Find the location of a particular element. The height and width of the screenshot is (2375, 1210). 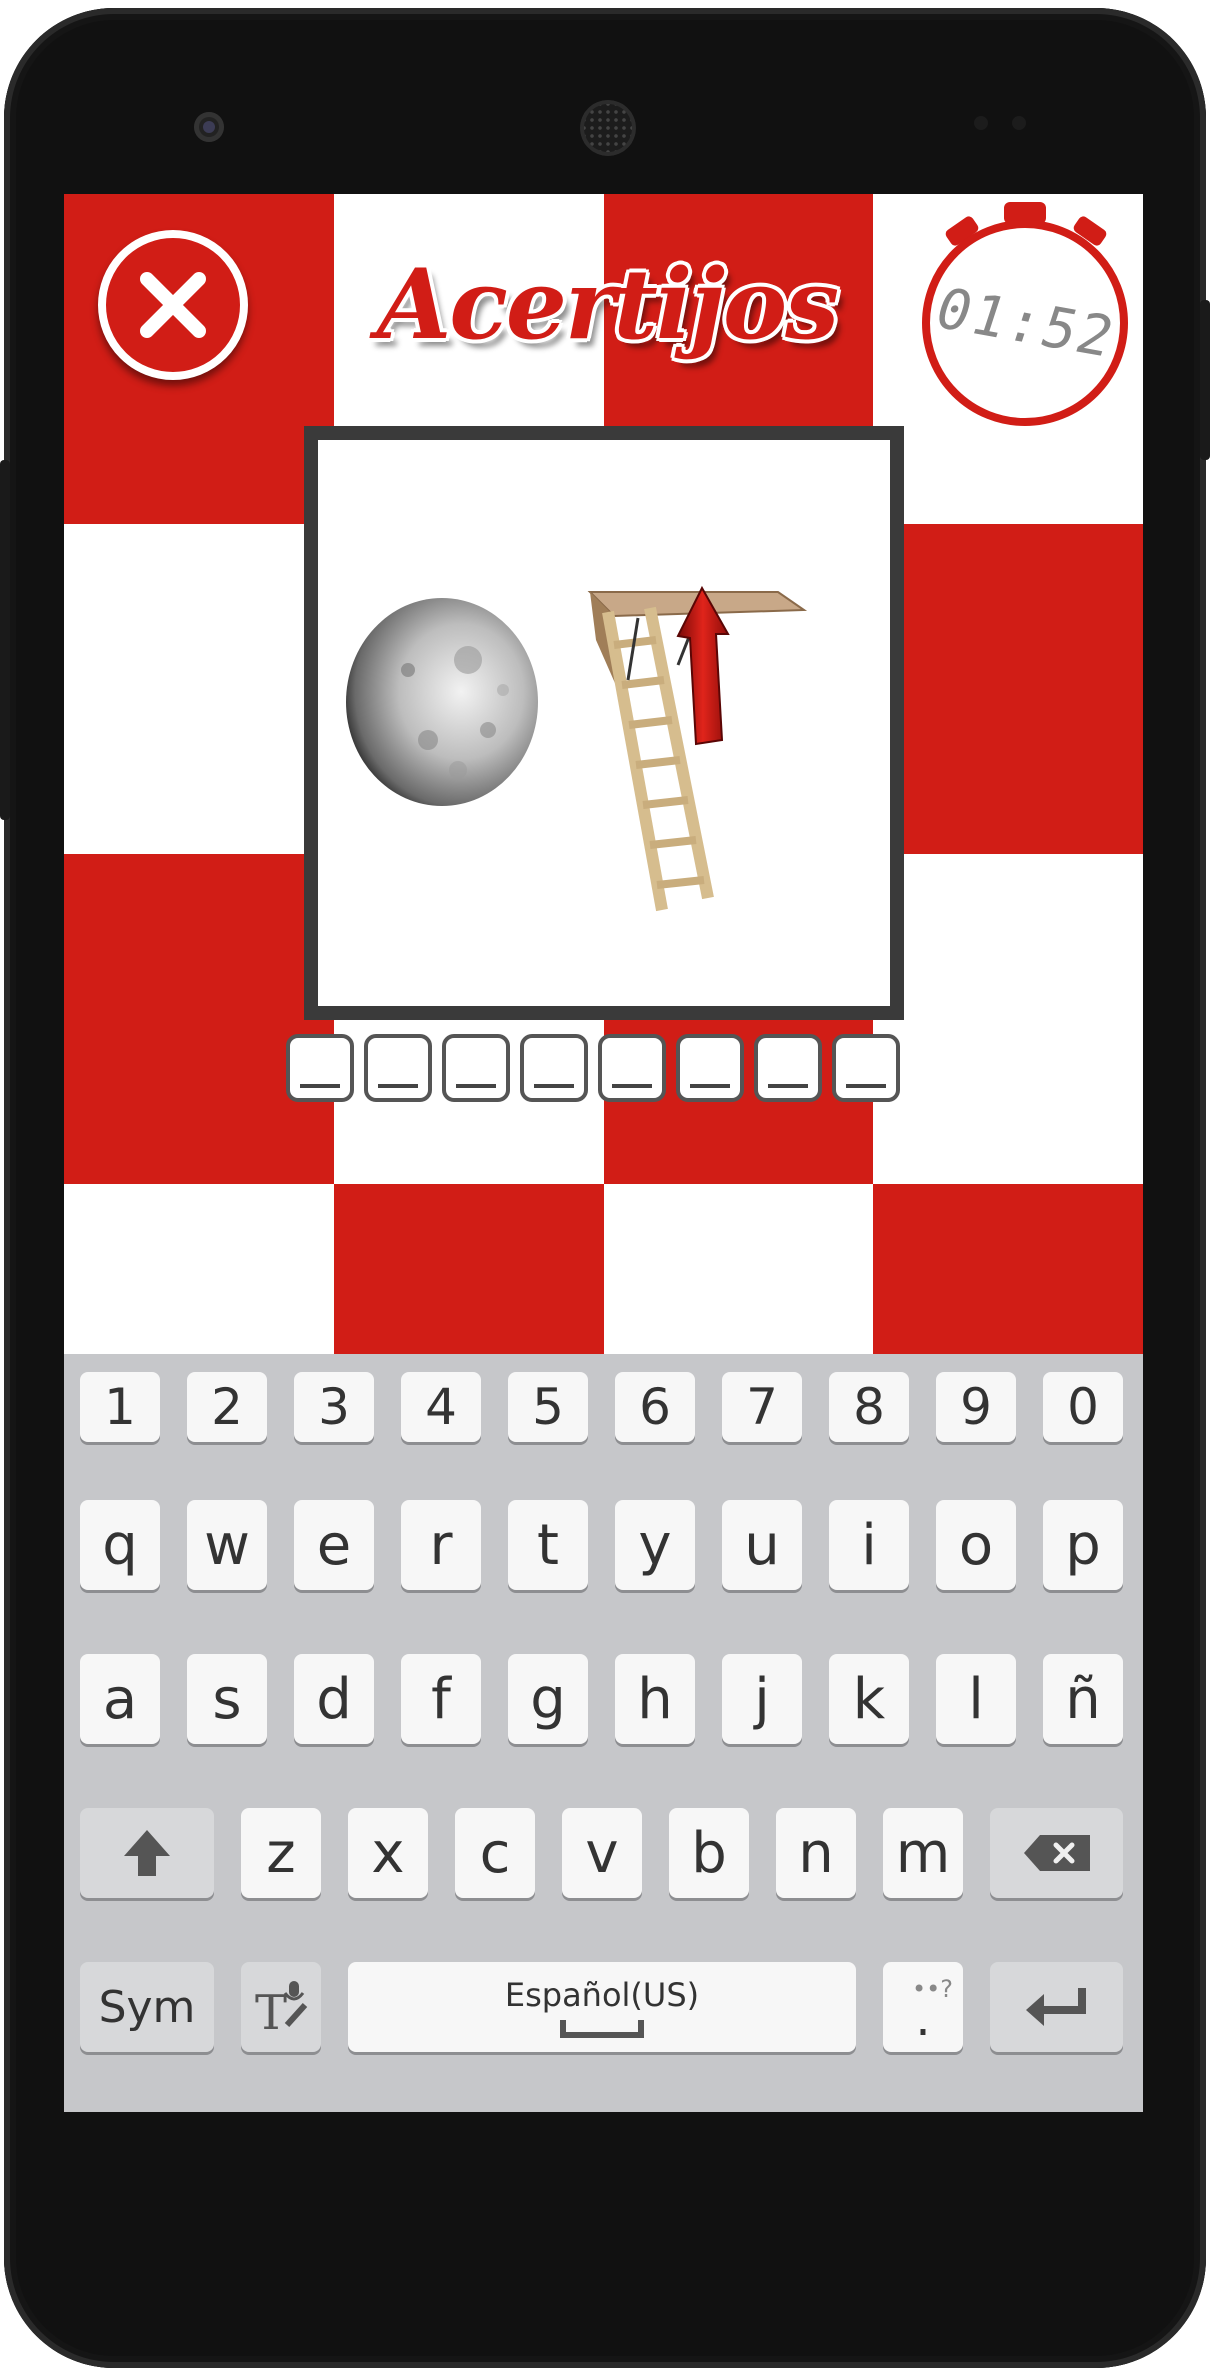

enter-key is located at coordinates (1056, 2007).